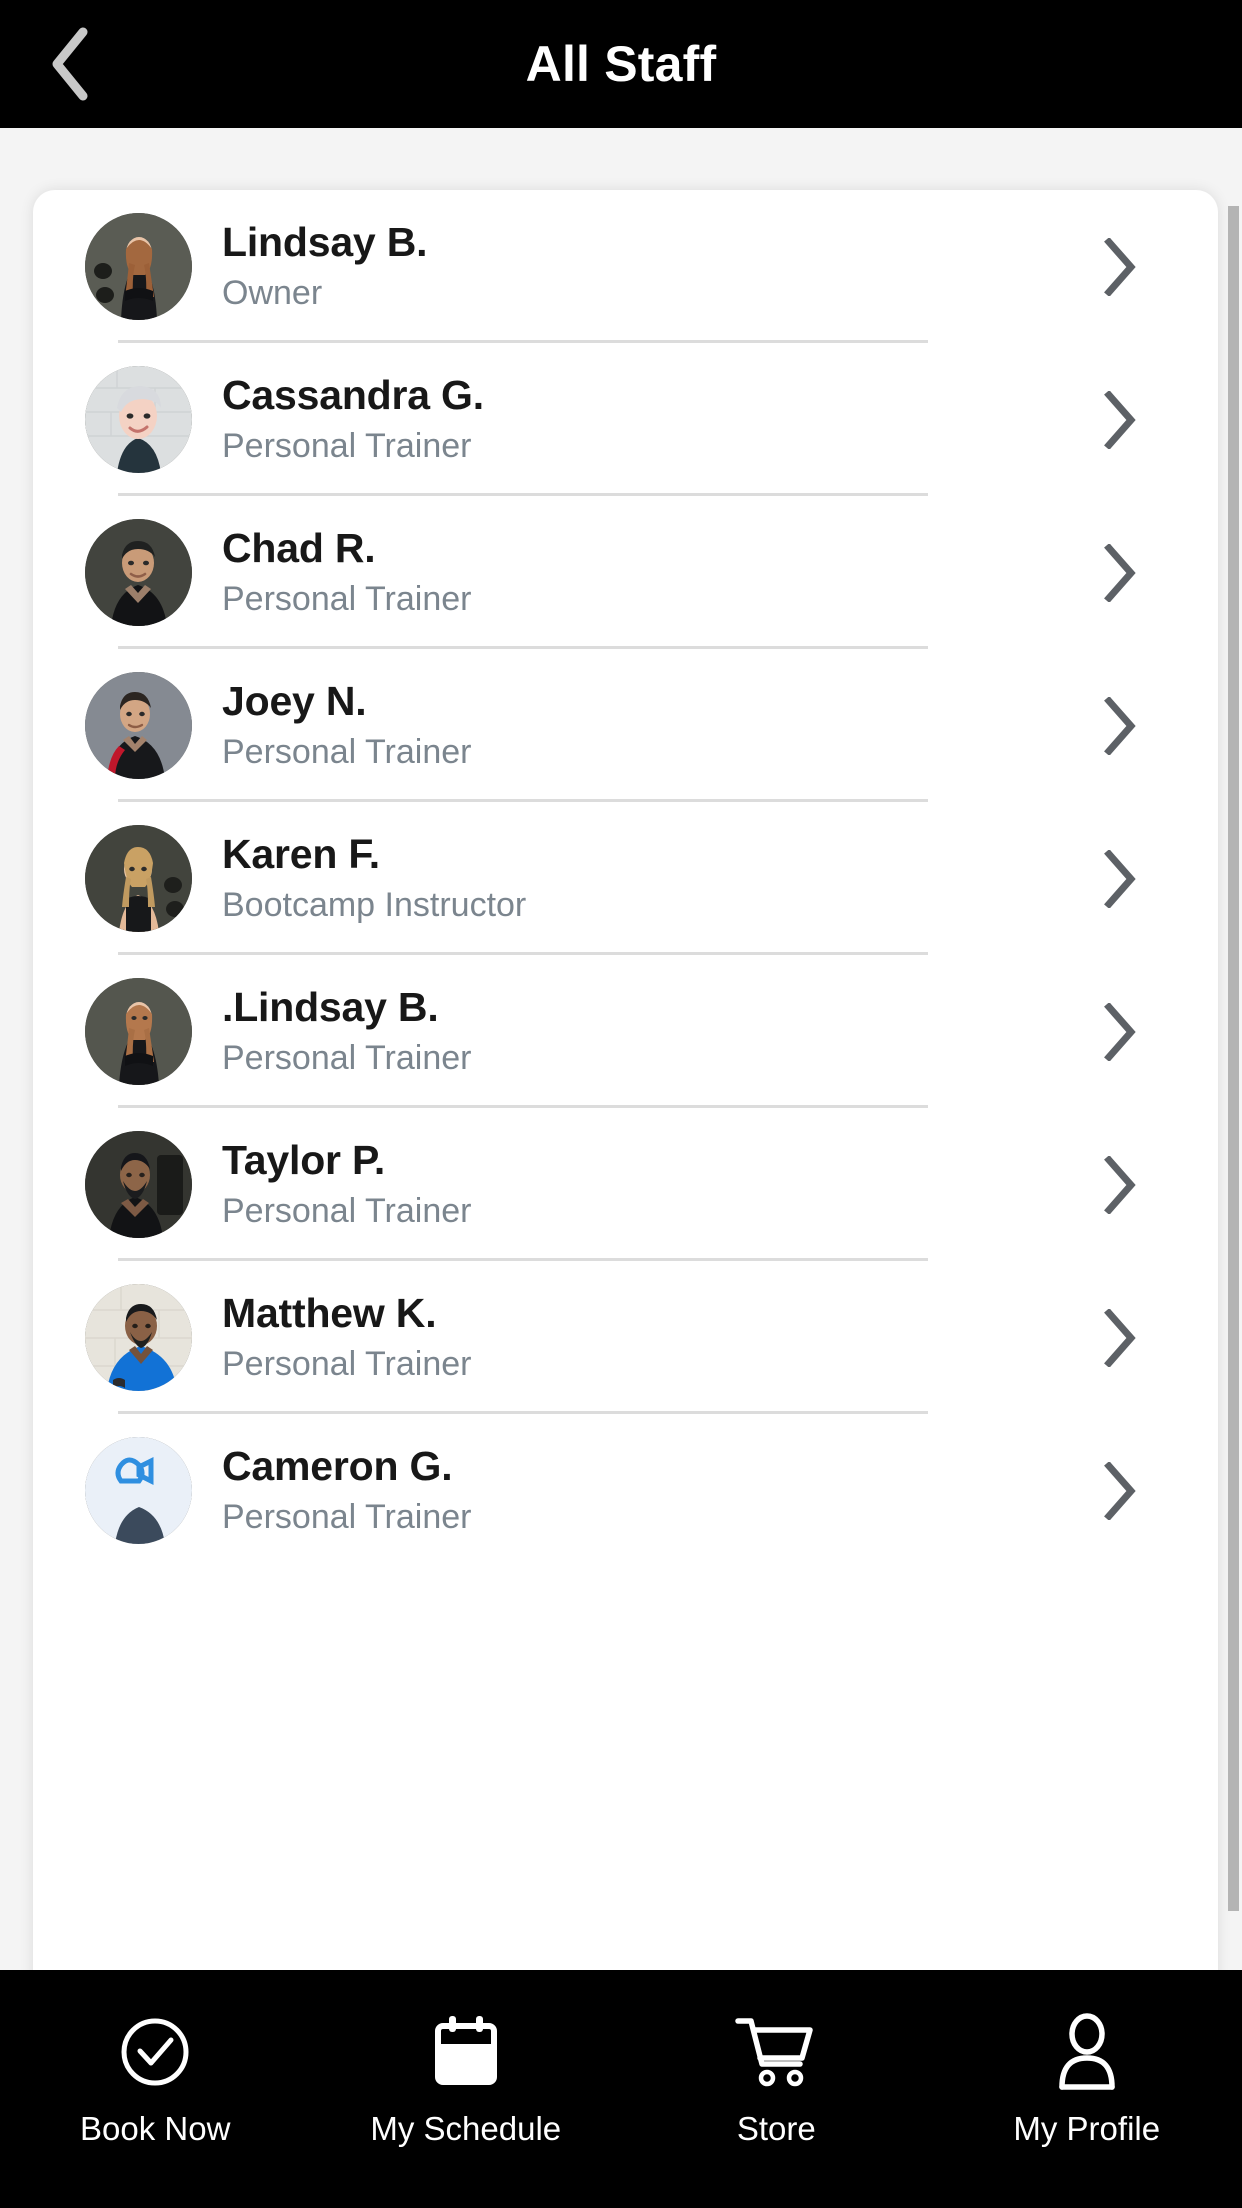 This screenshot has width=1242, height=2208. I want to click on tab-my-profile: My Profile, so click(1087, 2089).